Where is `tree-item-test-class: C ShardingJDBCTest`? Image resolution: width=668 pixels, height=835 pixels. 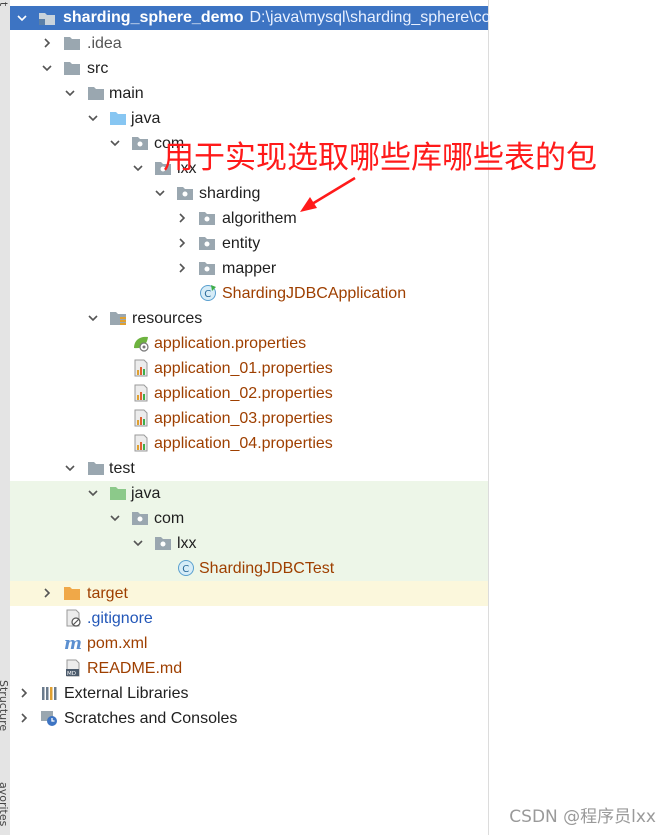
tree-item-test-class: C ShardingJDBCTest is located at coordinates (249, 568).